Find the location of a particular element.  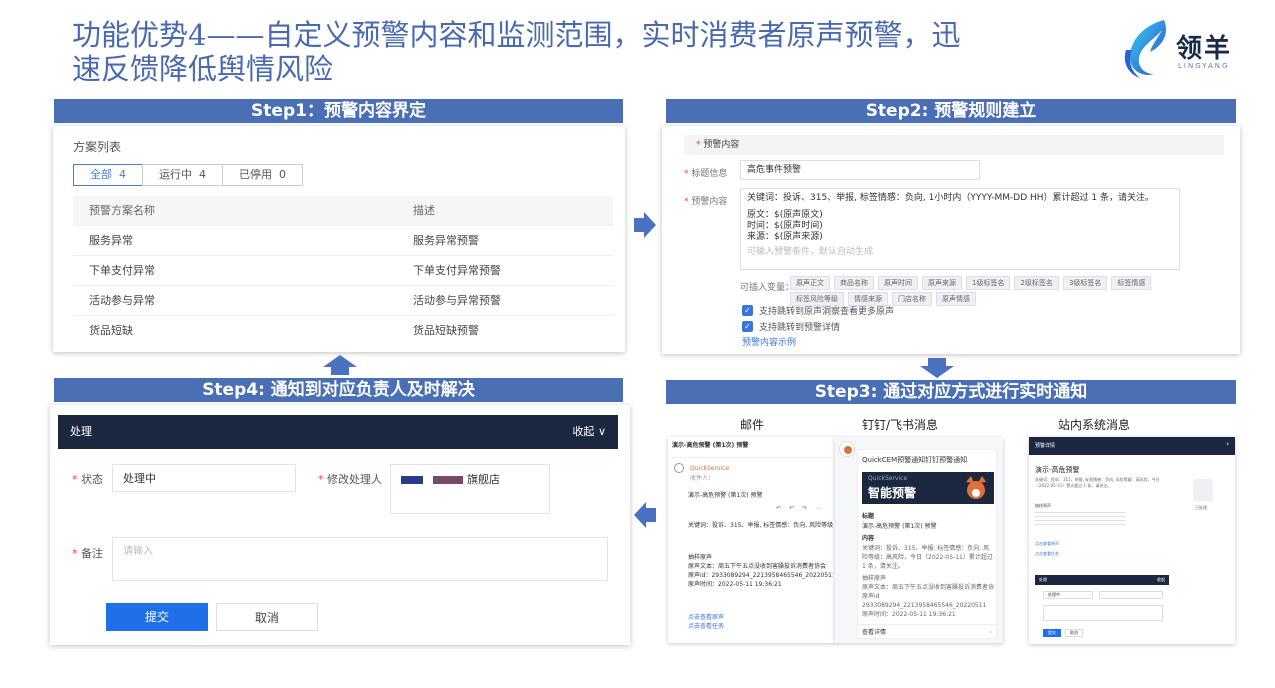

checkbox-jump-detail: ✓ 支持跳转到预警详情 is located at coordinates (791, 326).